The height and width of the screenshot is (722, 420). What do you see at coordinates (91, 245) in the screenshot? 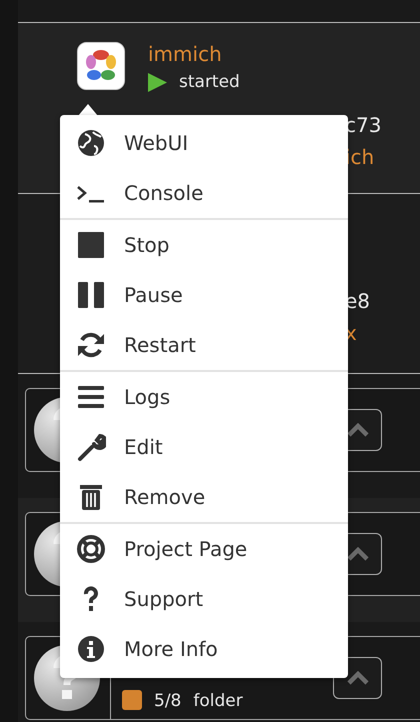
I see `stop-icon` at bounding box center [91, 245].